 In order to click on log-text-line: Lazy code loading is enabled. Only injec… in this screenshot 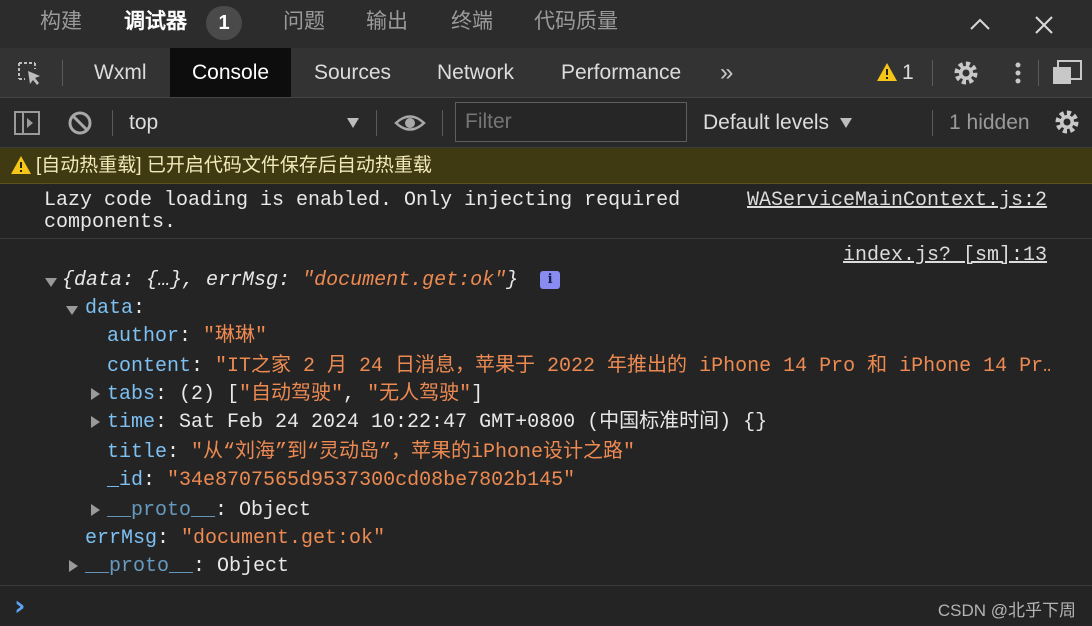, I will do `click(362, 200)`.